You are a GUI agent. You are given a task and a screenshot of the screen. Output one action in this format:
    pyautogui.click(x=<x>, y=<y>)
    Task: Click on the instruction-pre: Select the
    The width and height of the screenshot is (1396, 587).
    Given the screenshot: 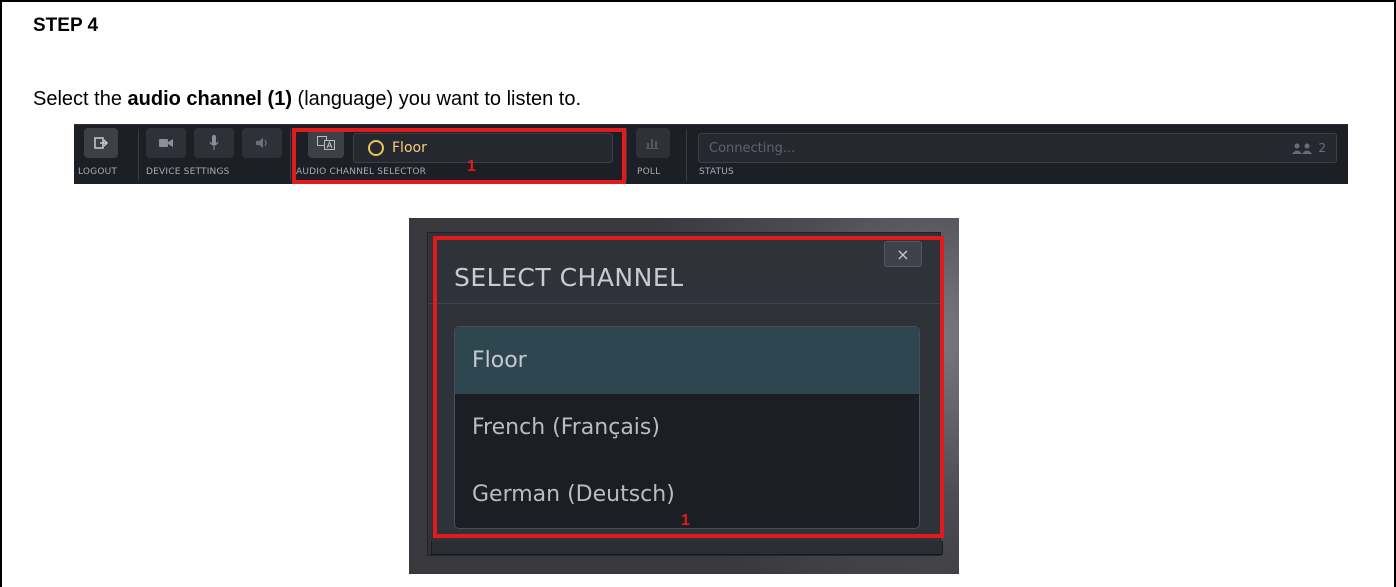 What is the action you would take?
    pyautogui.click(x=80, y=99)
    